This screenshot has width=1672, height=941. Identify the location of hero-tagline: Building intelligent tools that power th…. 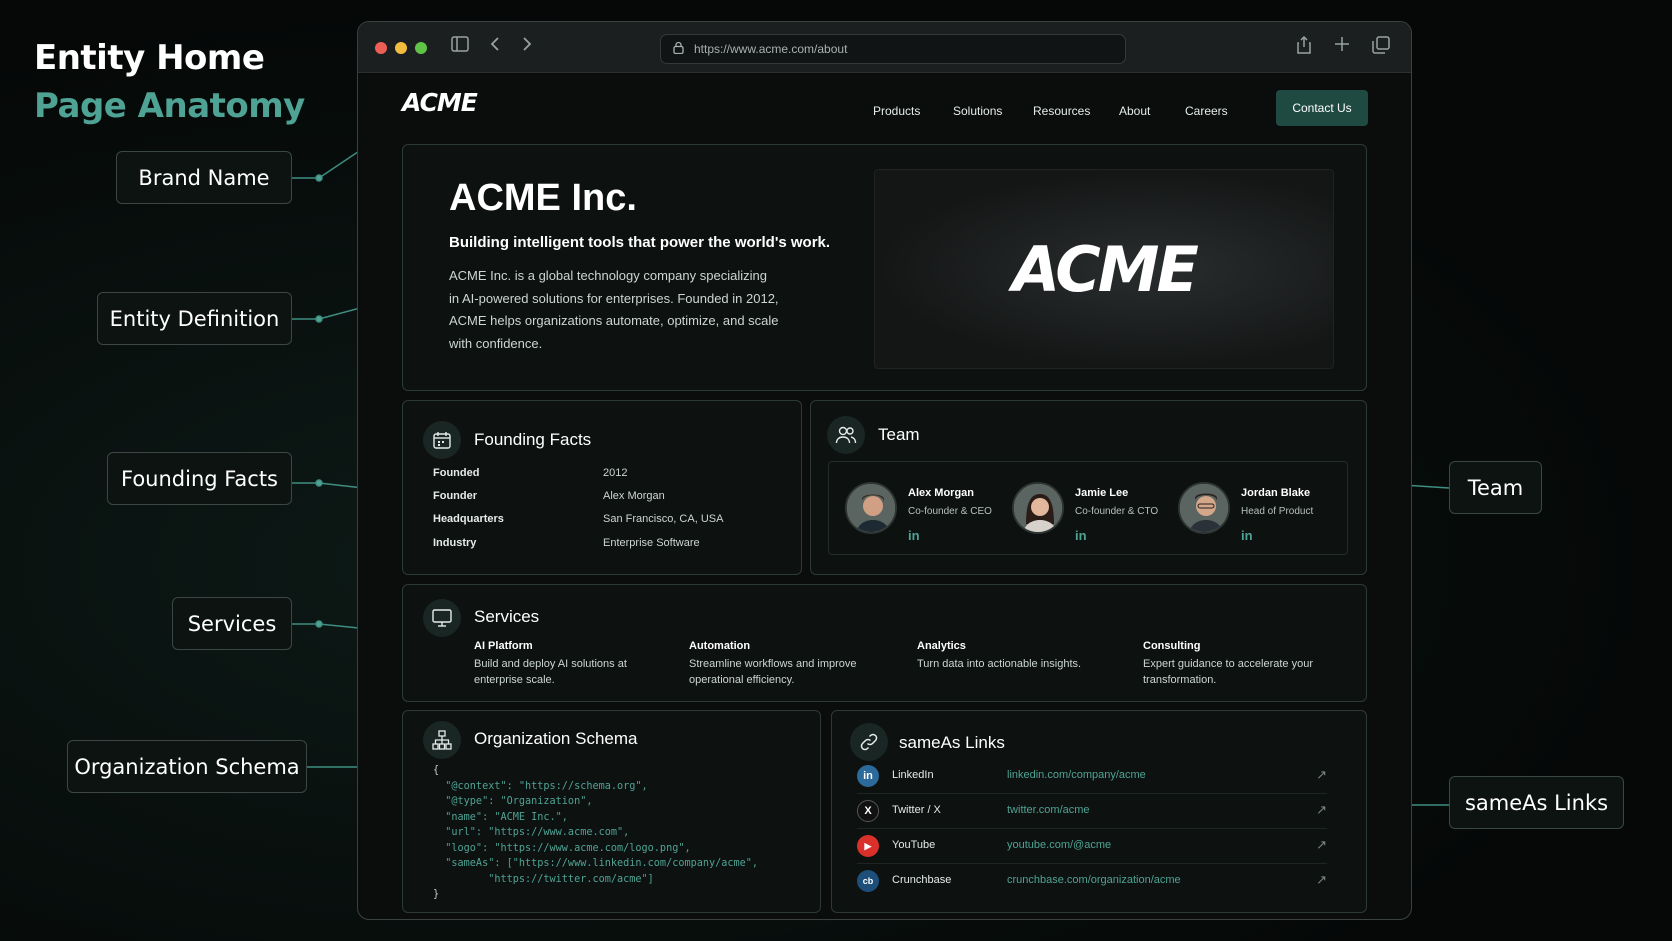
(640, 242).